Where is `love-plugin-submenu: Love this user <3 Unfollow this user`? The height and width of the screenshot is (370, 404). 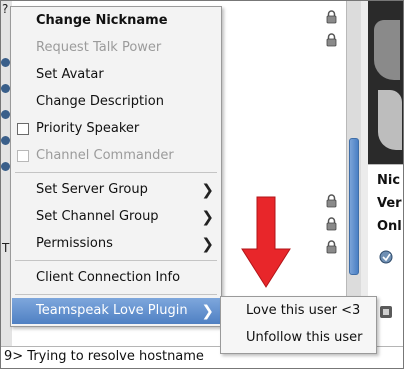
love-plugin-submenu: Love this user <3 Unfollow this user is located at coordinates (298, 325).